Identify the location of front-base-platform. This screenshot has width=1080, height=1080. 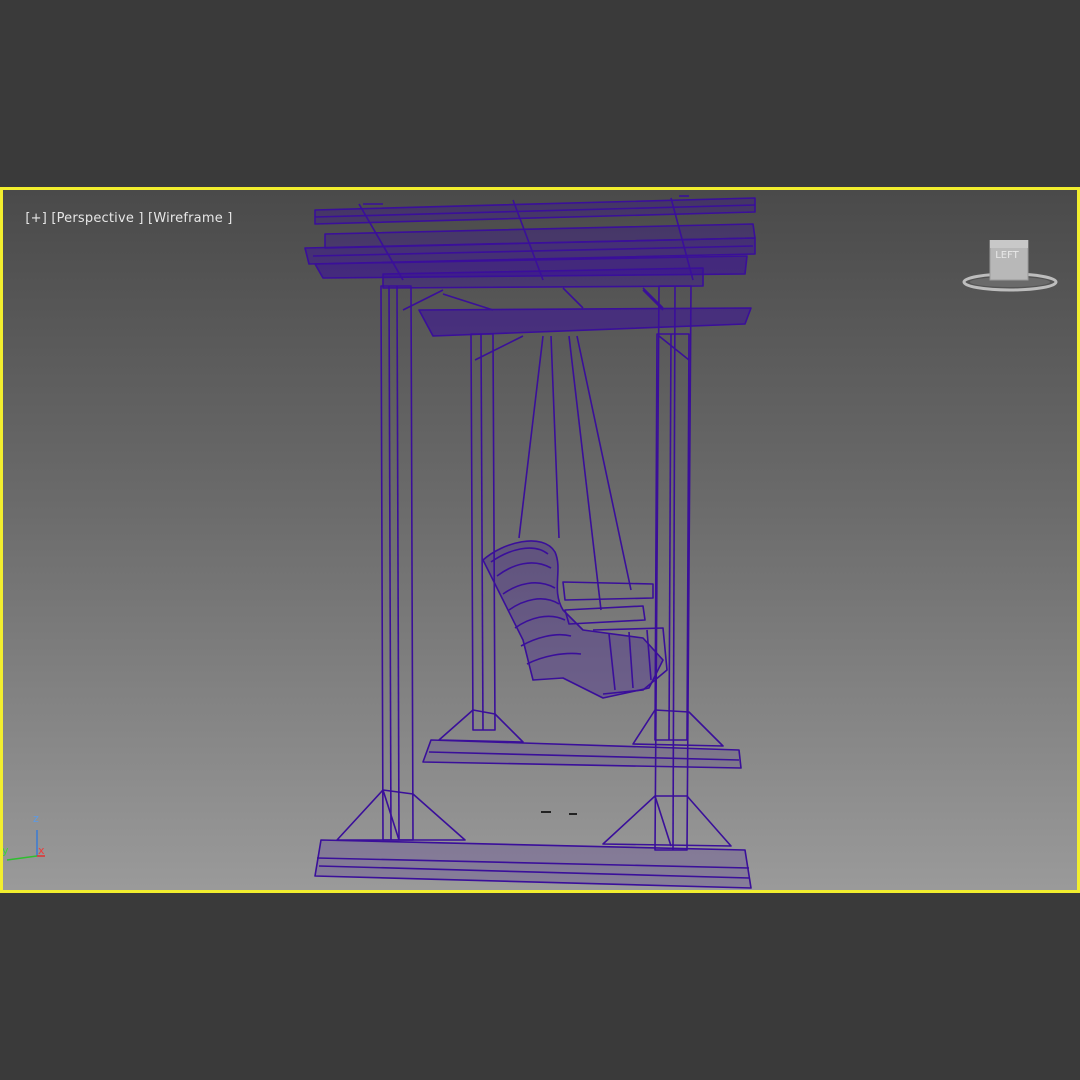
(533, 839).